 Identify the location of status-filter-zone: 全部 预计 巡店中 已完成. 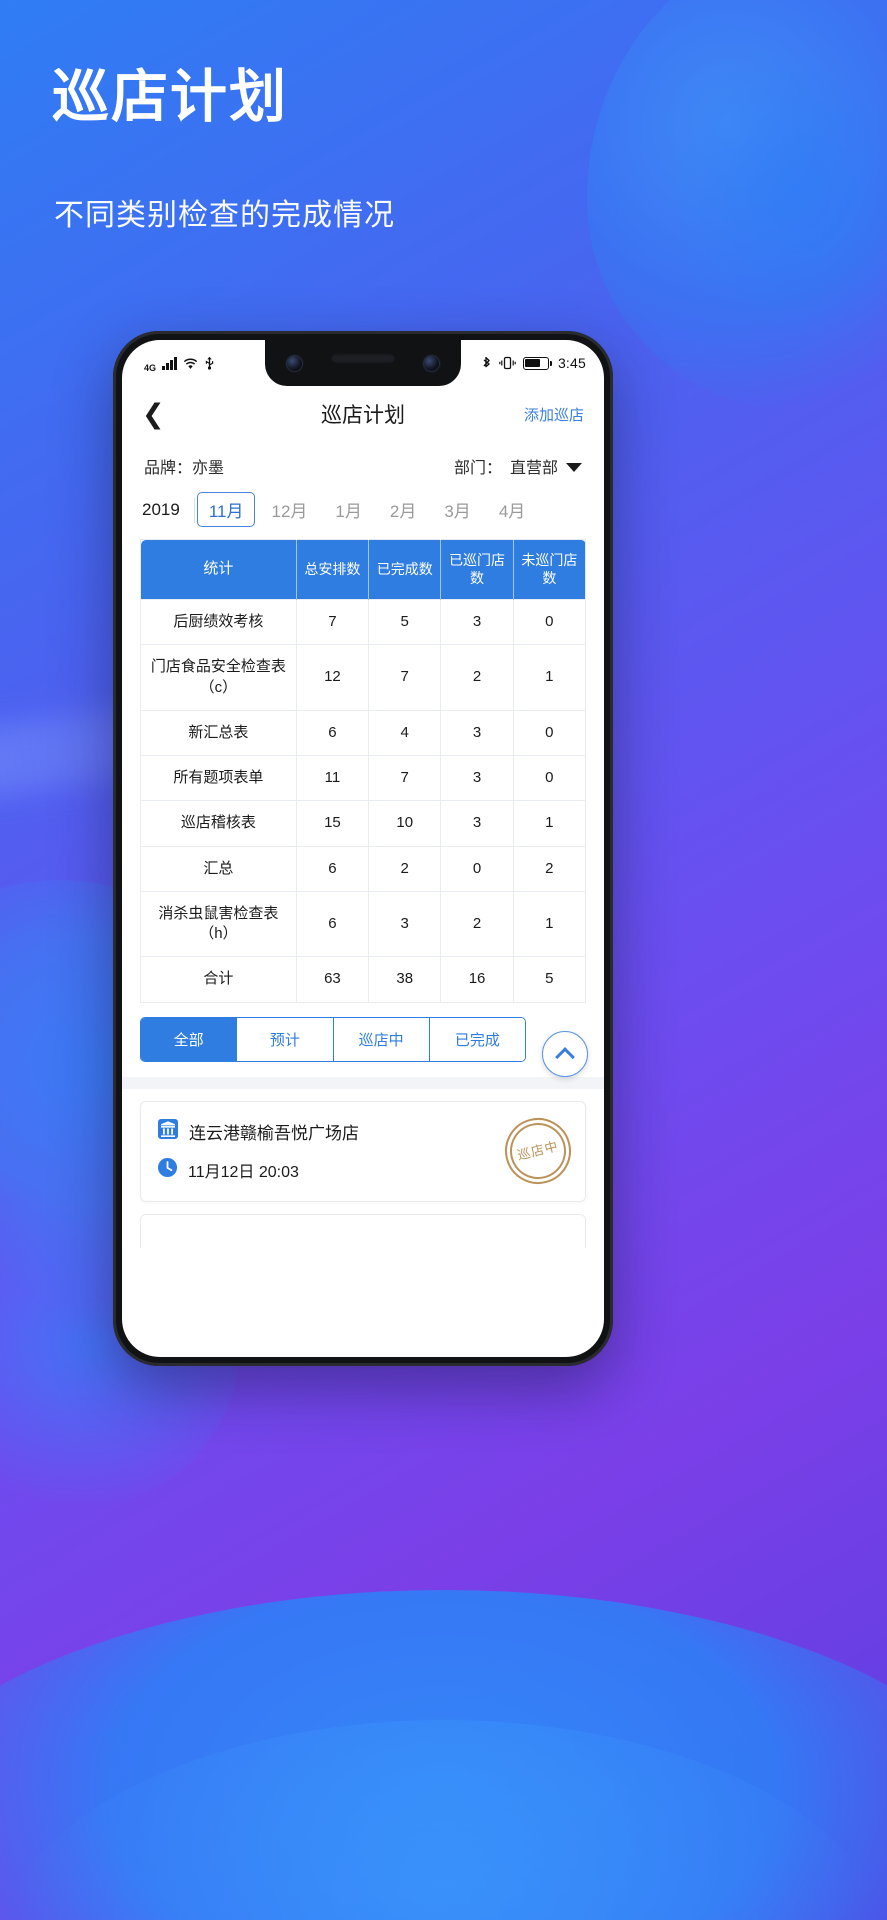
(363, 1046).